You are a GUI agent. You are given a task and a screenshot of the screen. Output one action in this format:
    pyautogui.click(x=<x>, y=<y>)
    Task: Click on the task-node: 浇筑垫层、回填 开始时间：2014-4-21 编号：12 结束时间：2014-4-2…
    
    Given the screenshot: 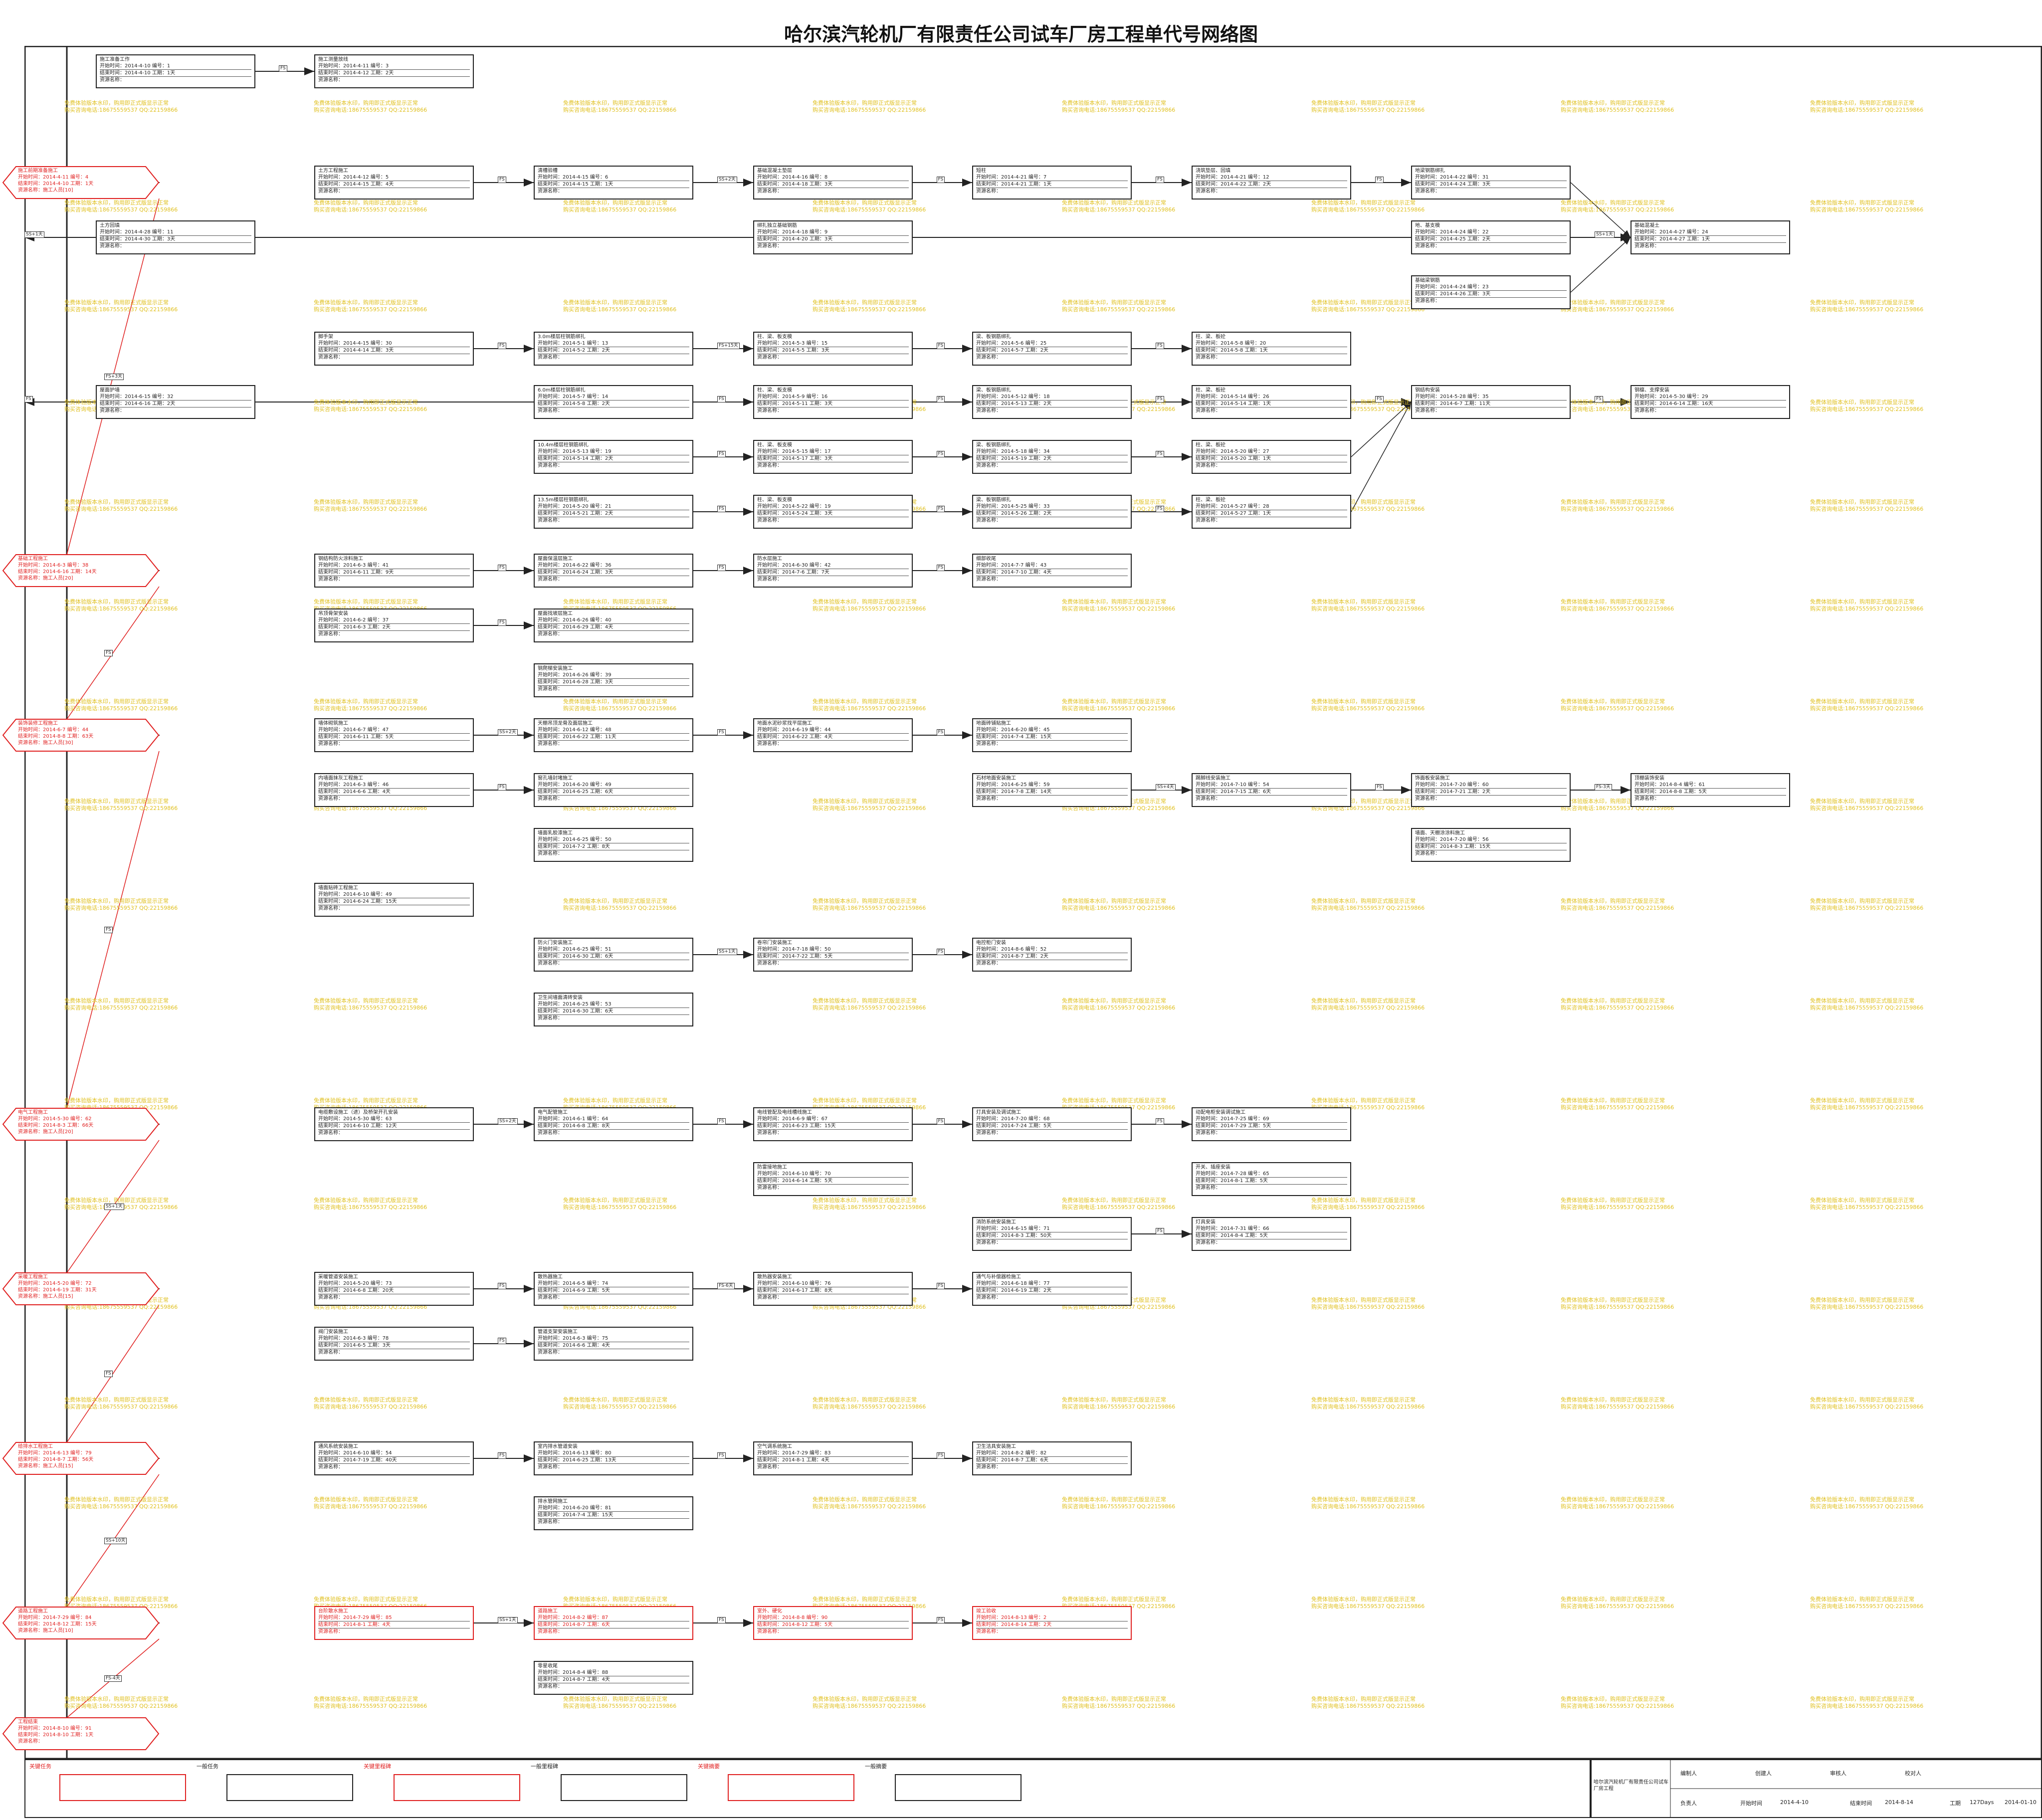 What is the action you would take?
    pyautogui.click(x=1271, y=183)
    